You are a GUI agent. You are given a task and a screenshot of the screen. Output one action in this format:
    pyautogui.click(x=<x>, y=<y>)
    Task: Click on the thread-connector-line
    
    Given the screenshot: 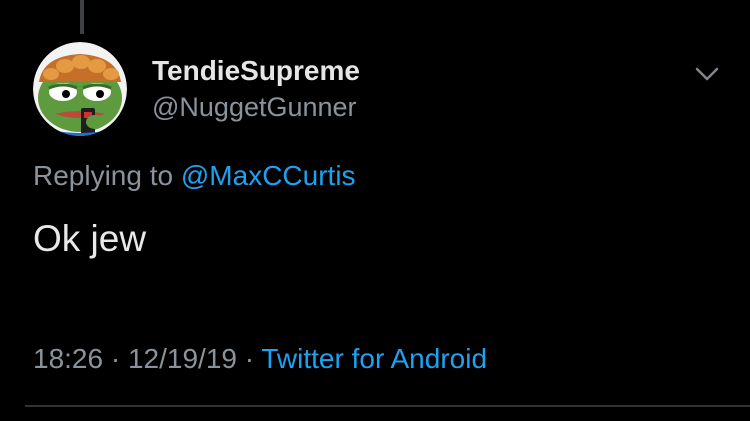 What is the action you would take?
    pyautogui.click(x=82, y=17)
    